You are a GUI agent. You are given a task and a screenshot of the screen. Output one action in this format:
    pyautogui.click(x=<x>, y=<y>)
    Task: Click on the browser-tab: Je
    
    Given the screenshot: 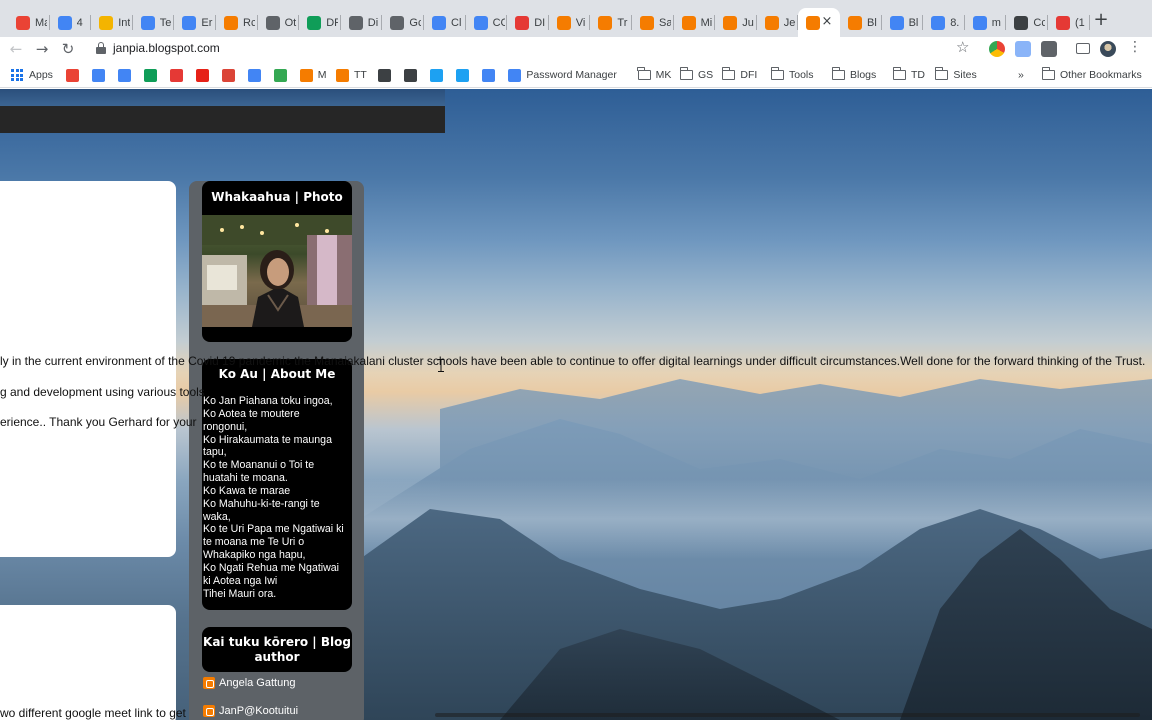 What is the action you would take?
    pyautogui.click(x=778, y=22)
    